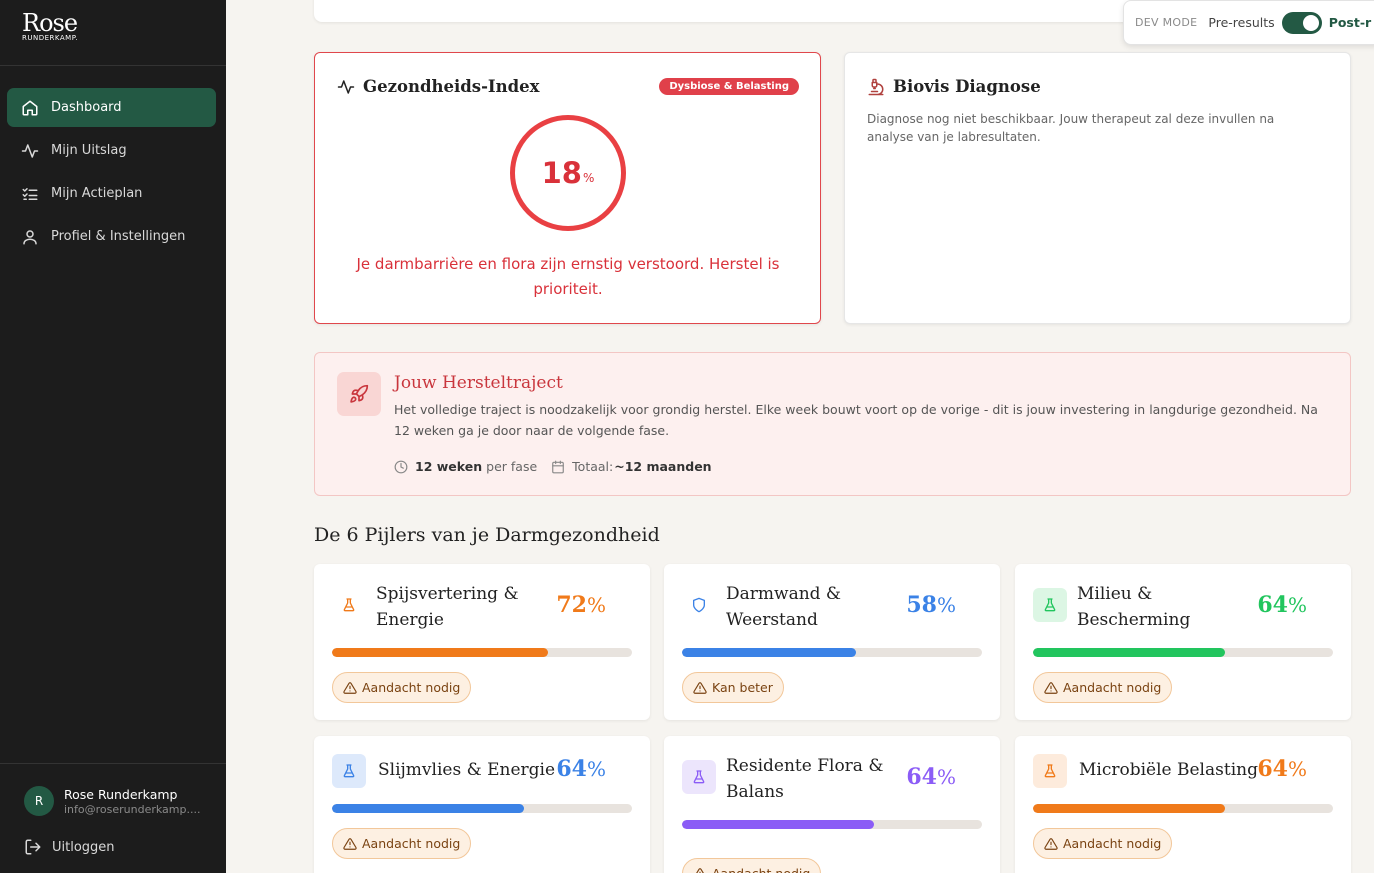 This screenshot has width=1374, height=873. Describe the element at coordinates (113, 763) in the screenshot. I see `sidebar-footer-divider` at that location.